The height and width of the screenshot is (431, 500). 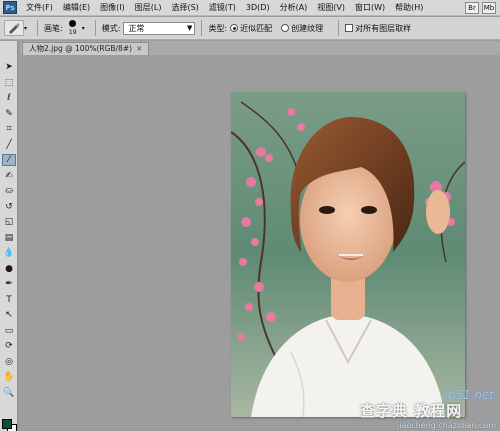 What do you see at coordinates (307, 28) in the screenshot?
I see `create-texture-label: 创建纹理` at bounding box center [307, 28].